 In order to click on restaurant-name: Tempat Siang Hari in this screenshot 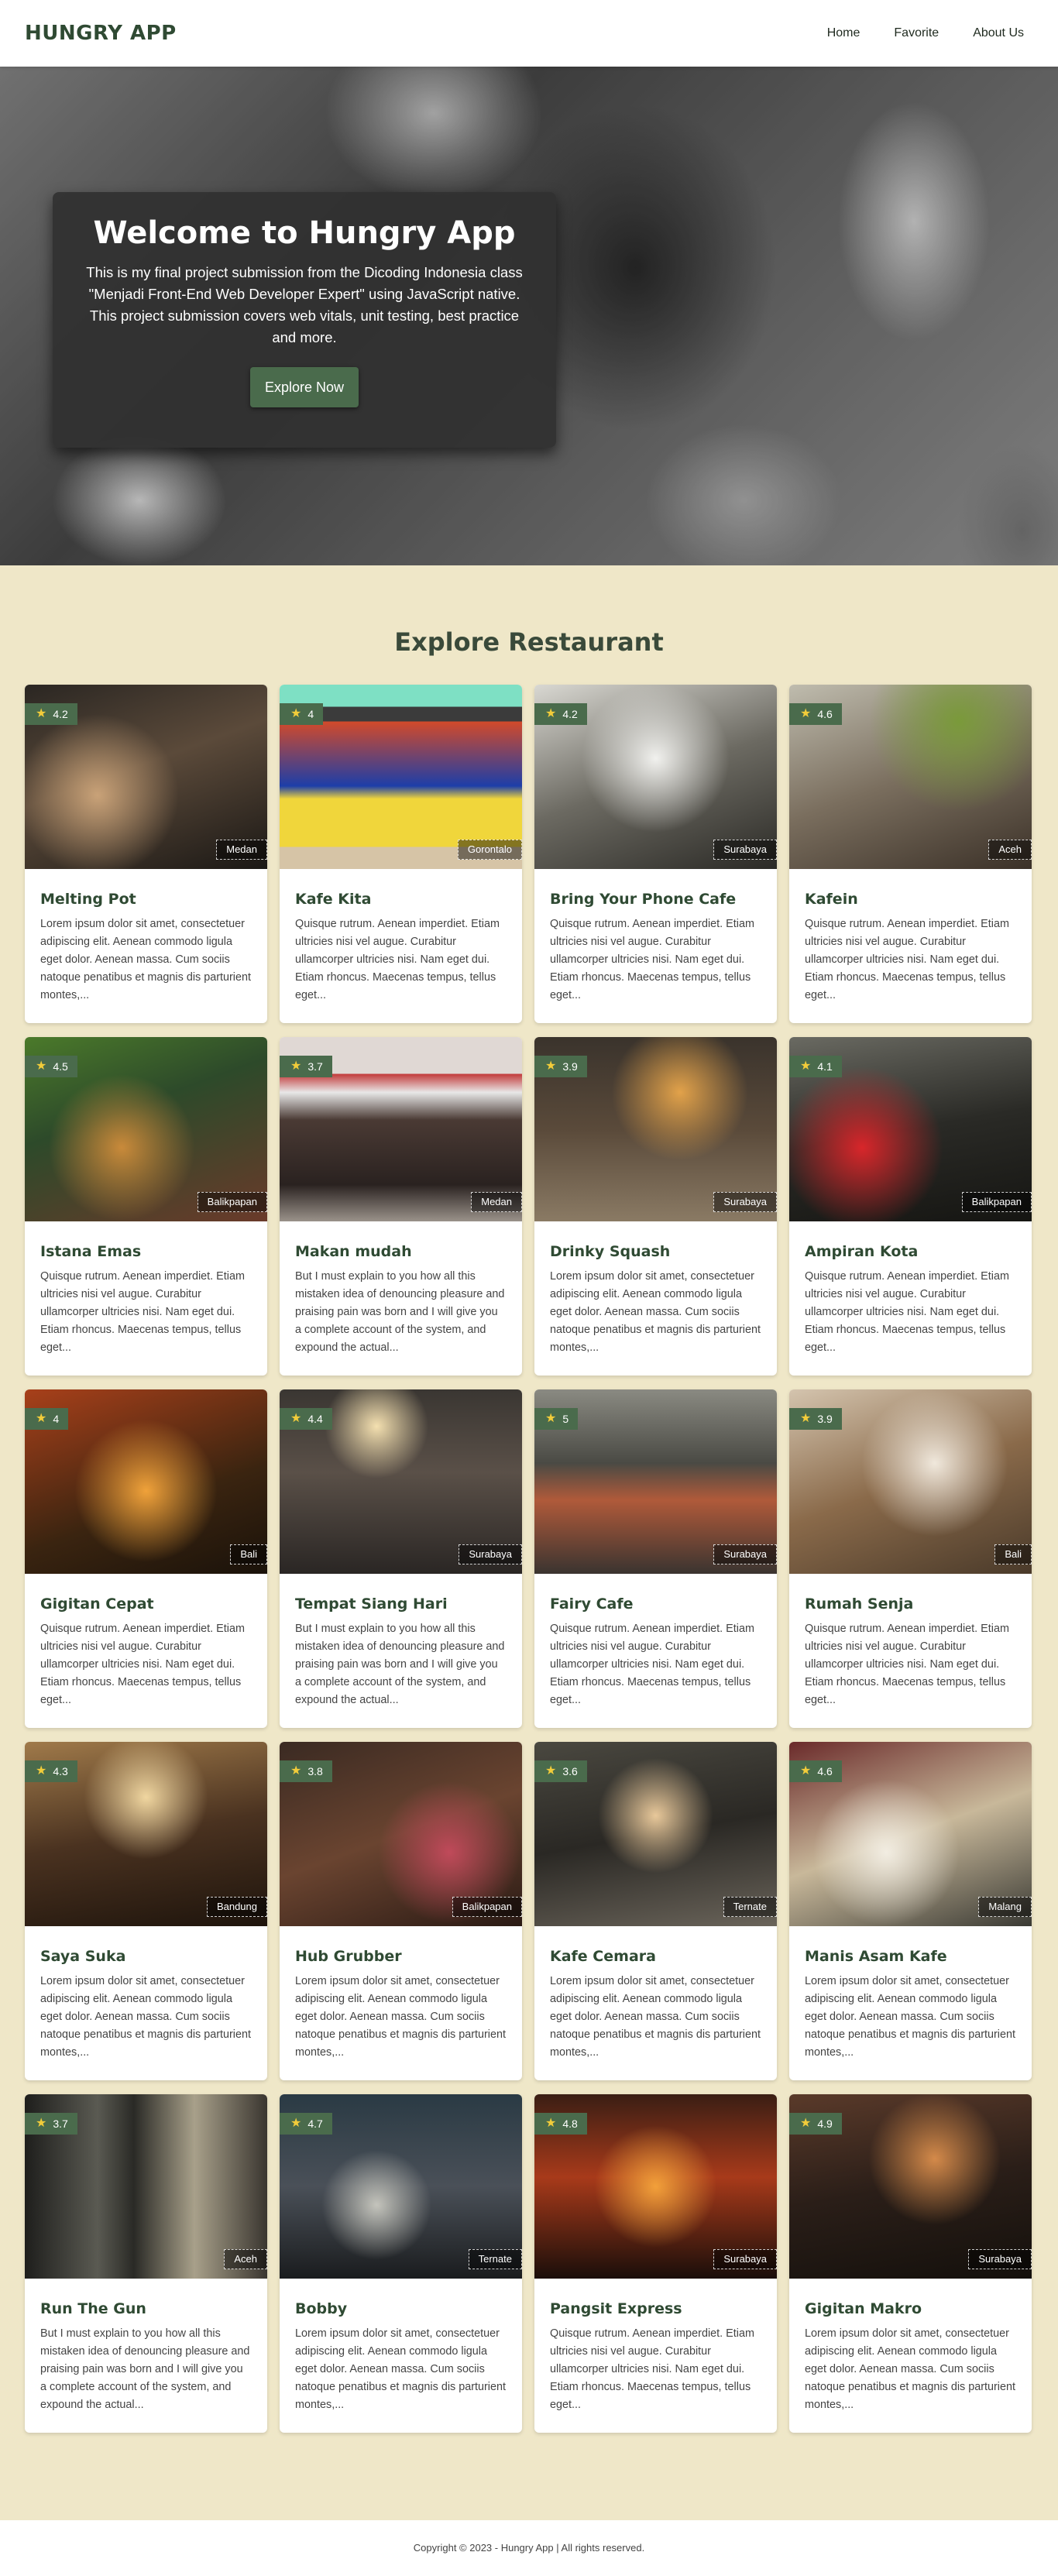, I will do `click(401, 1604)`.